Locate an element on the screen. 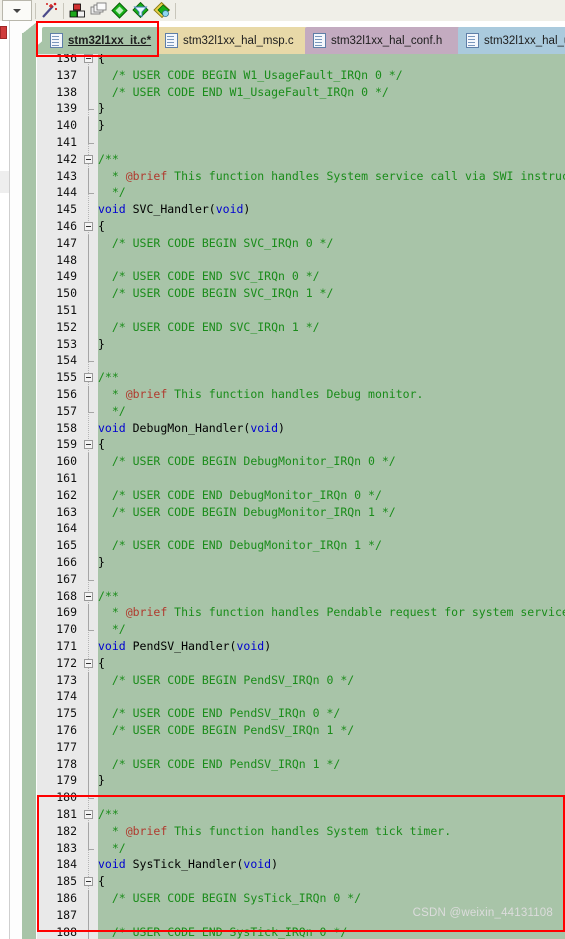  line-number: 152 is located at coordinates (66, 326).